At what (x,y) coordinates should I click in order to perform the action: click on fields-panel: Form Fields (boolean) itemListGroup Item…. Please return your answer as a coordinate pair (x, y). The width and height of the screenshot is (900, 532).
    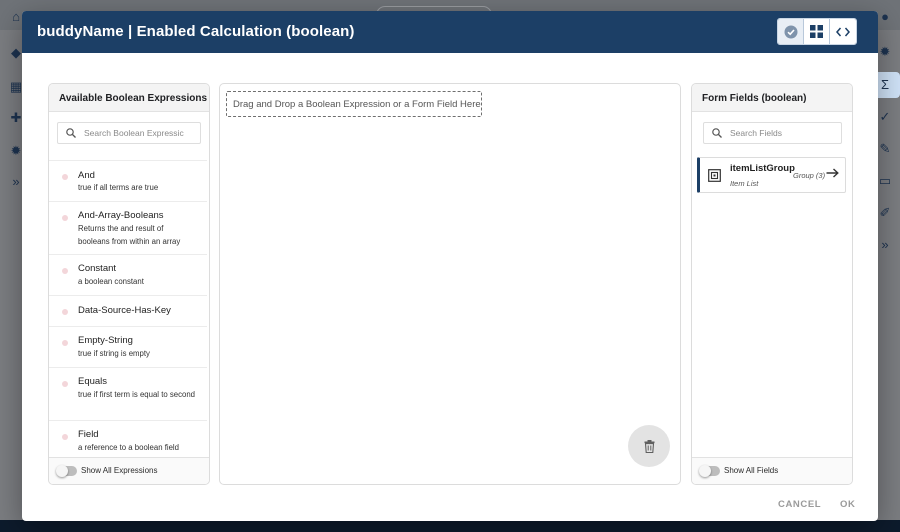
    Looking at the image, I should click on (772, 284).